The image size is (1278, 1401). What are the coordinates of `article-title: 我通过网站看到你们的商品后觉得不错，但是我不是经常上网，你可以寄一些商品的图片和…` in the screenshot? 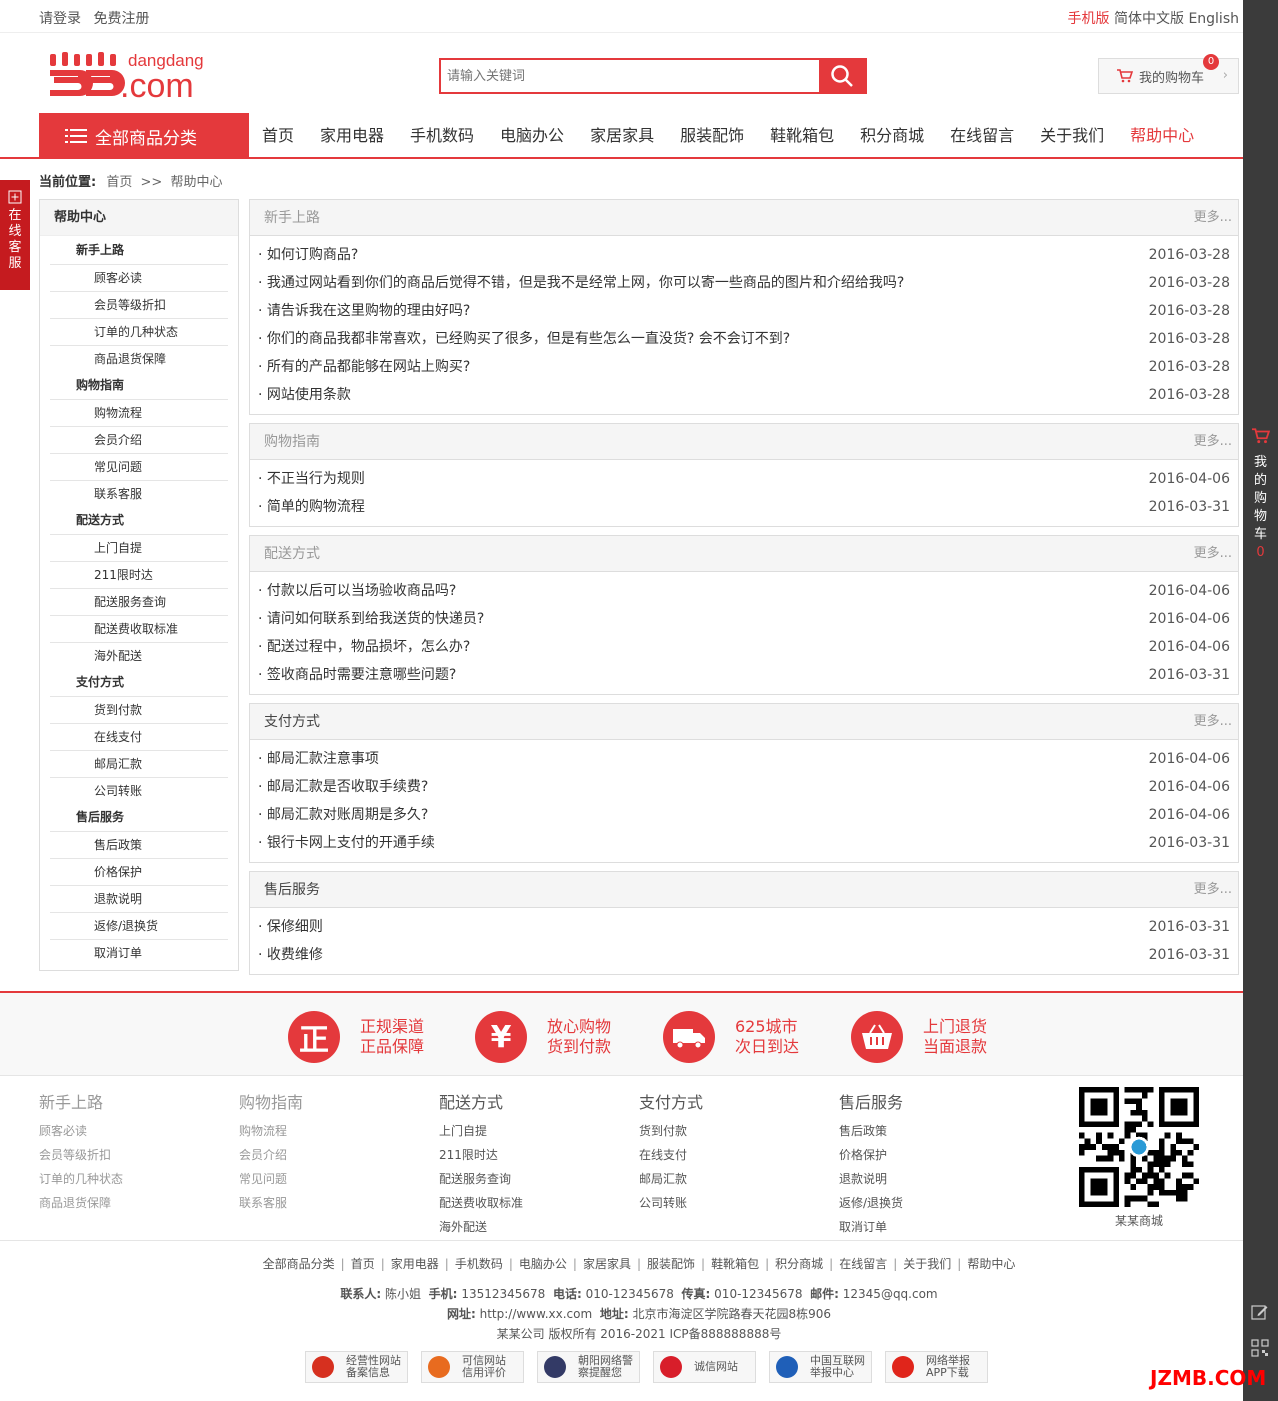 It's located at (585, 283).